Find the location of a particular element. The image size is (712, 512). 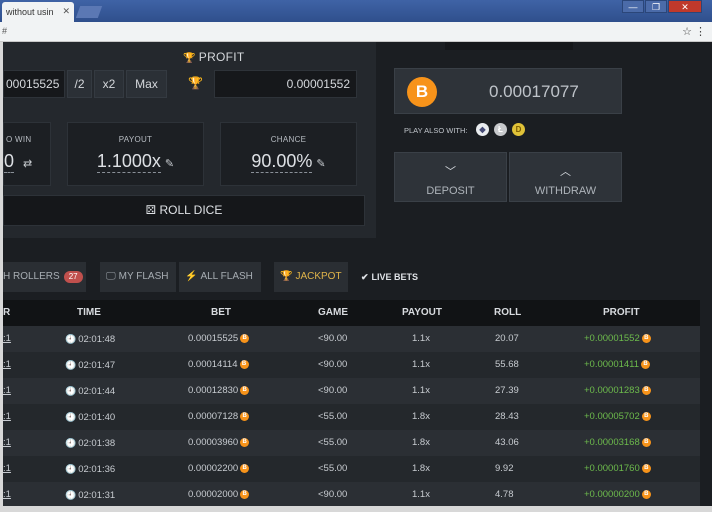

row-bet: 0.00002200 B is located at coordinates (219, 469).